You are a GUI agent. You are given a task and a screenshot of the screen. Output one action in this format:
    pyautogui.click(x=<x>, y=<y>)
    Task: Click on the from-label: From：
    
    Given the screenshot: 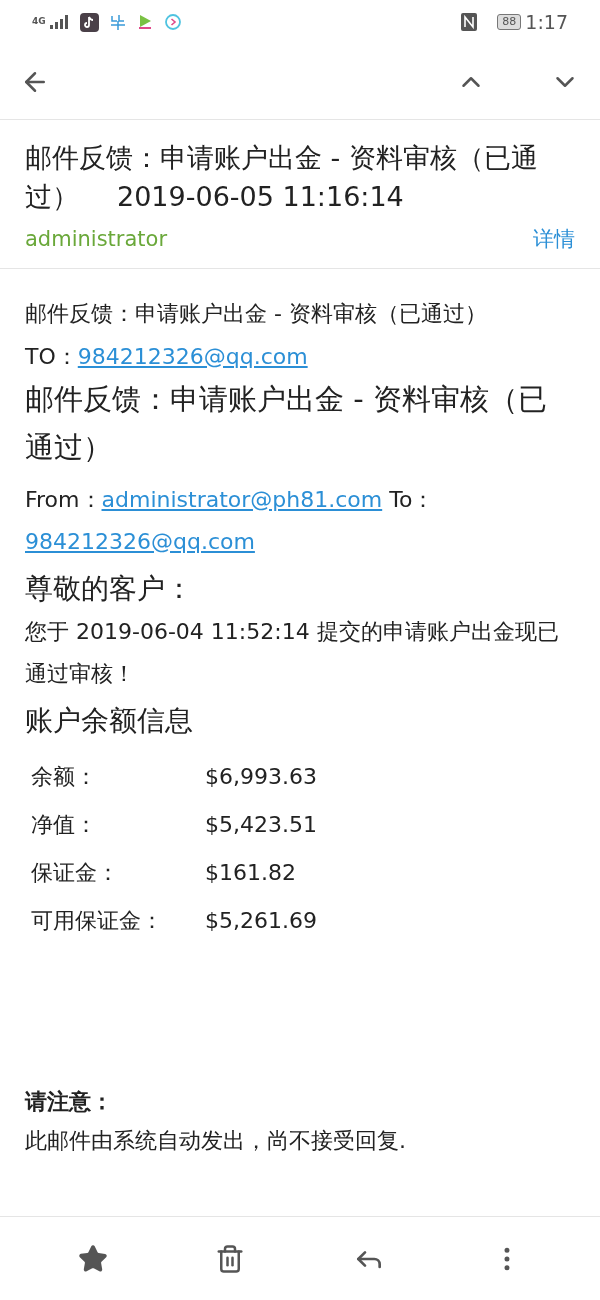 What is the action you would take?
    pyautogui.click(x=63, y=499)
    